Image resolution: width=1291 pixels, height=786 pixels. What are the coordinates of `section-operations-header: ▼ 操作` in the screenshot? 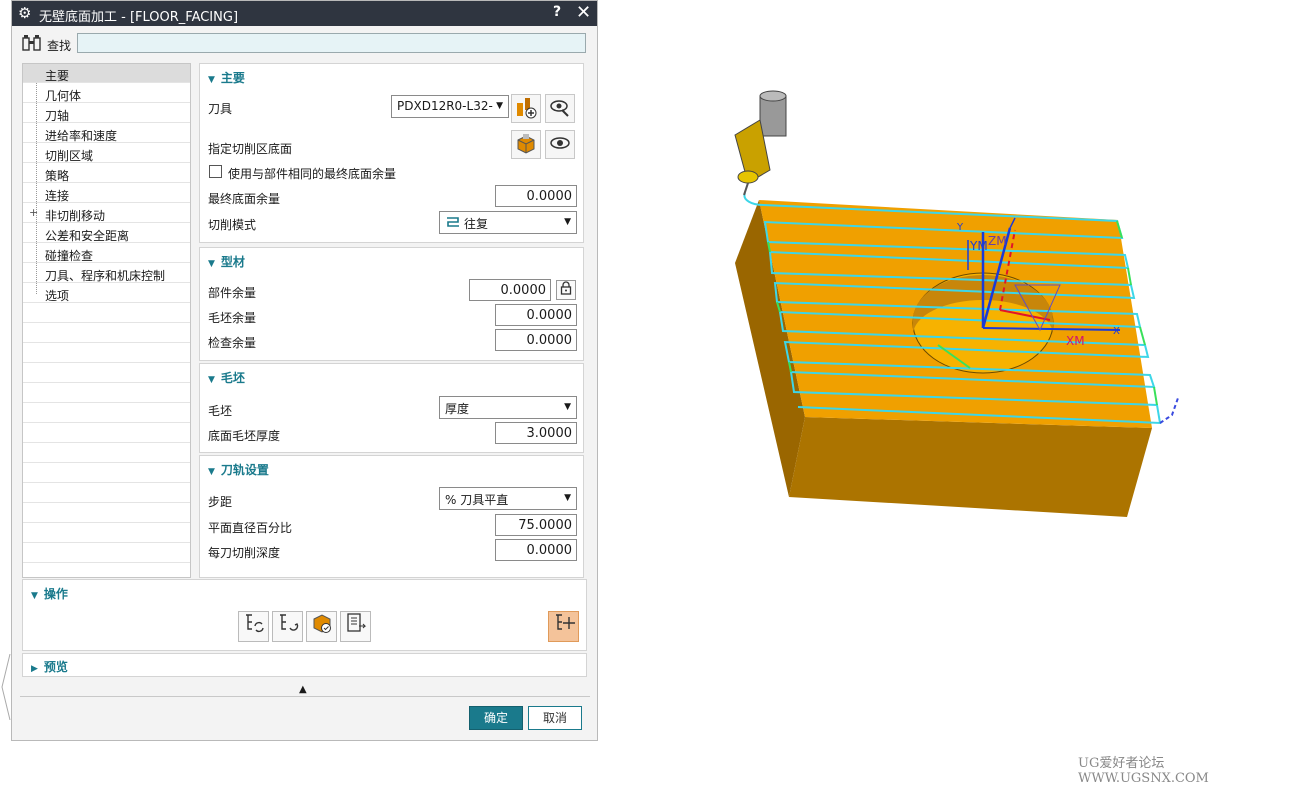 It's located at (49, 593).